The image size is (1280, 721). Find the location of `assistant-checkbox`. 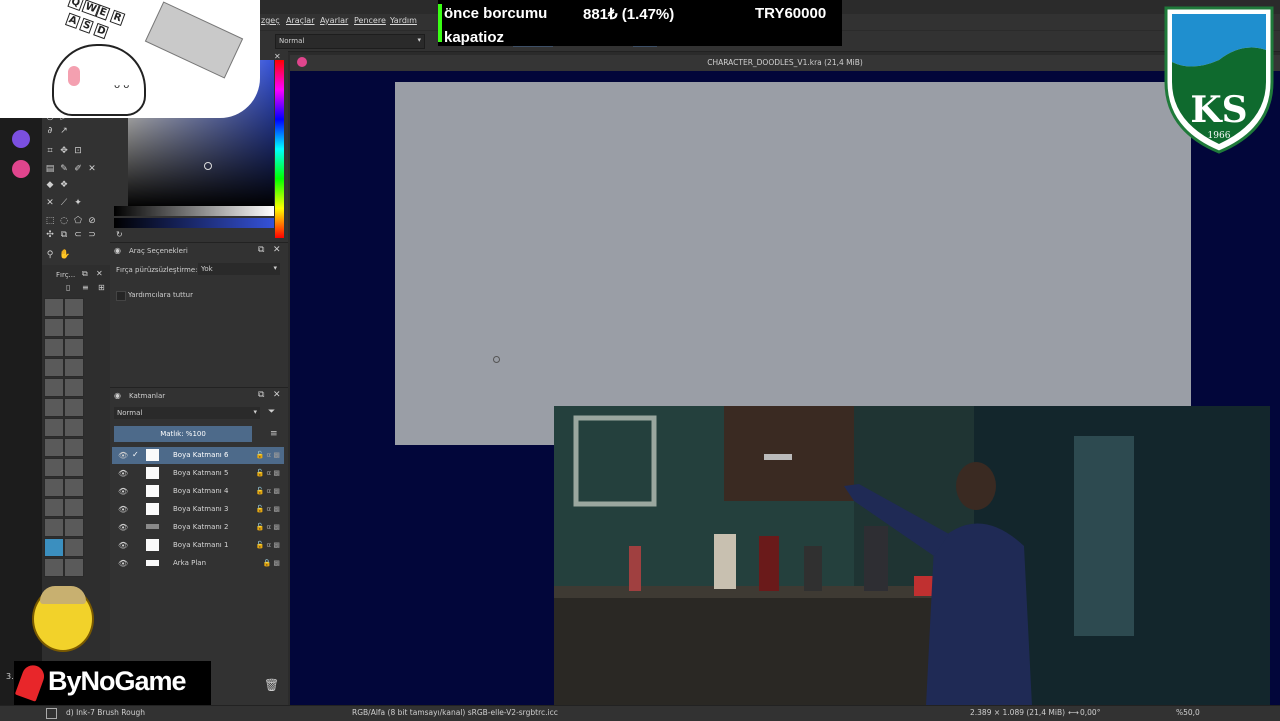

assistant-checkbox is located at coordinates (121, 296).